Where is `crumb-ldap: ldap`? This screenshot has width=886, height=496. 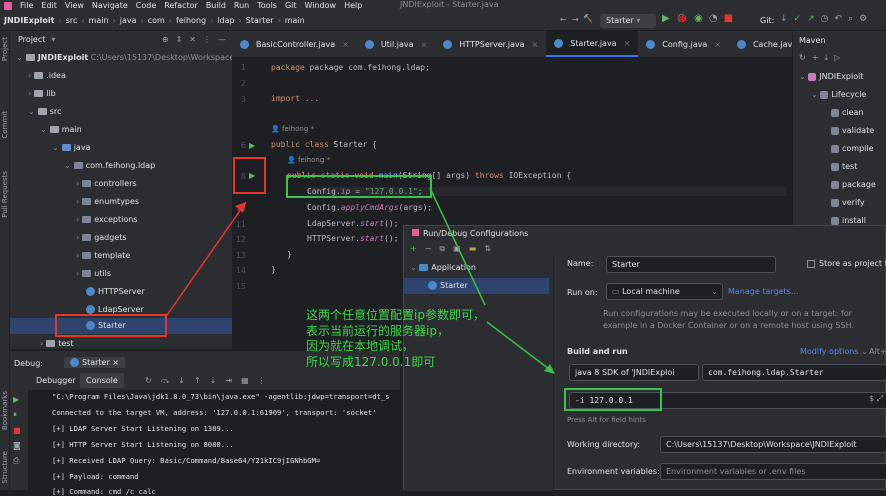
crumb-ldap: ldap is located at coordinates (225, 20).